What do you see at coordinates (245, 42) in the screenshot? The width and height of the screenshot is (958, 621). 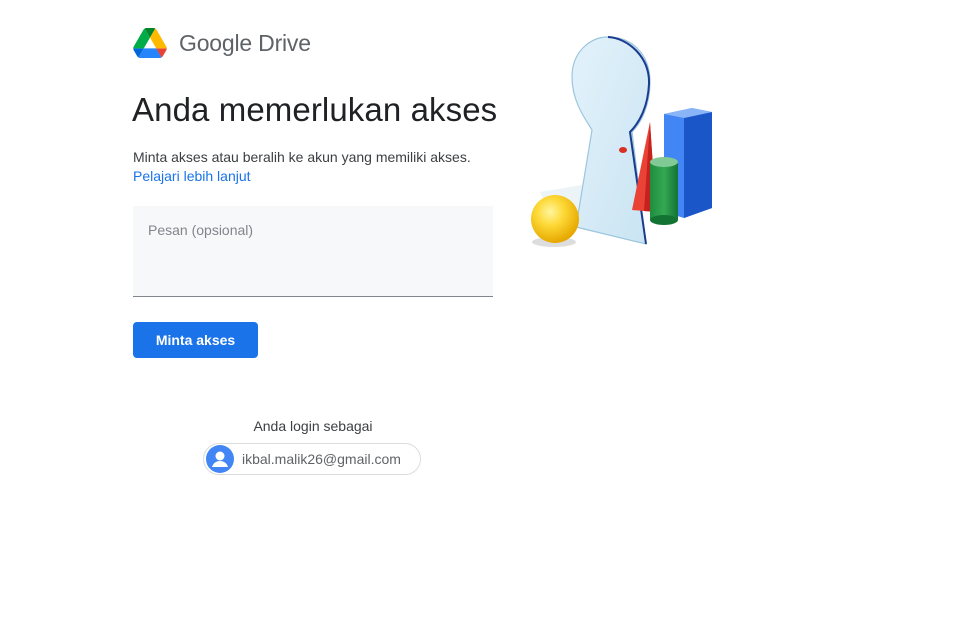 I see `brand-text: Google Drive` at bounding box center [245, 42].